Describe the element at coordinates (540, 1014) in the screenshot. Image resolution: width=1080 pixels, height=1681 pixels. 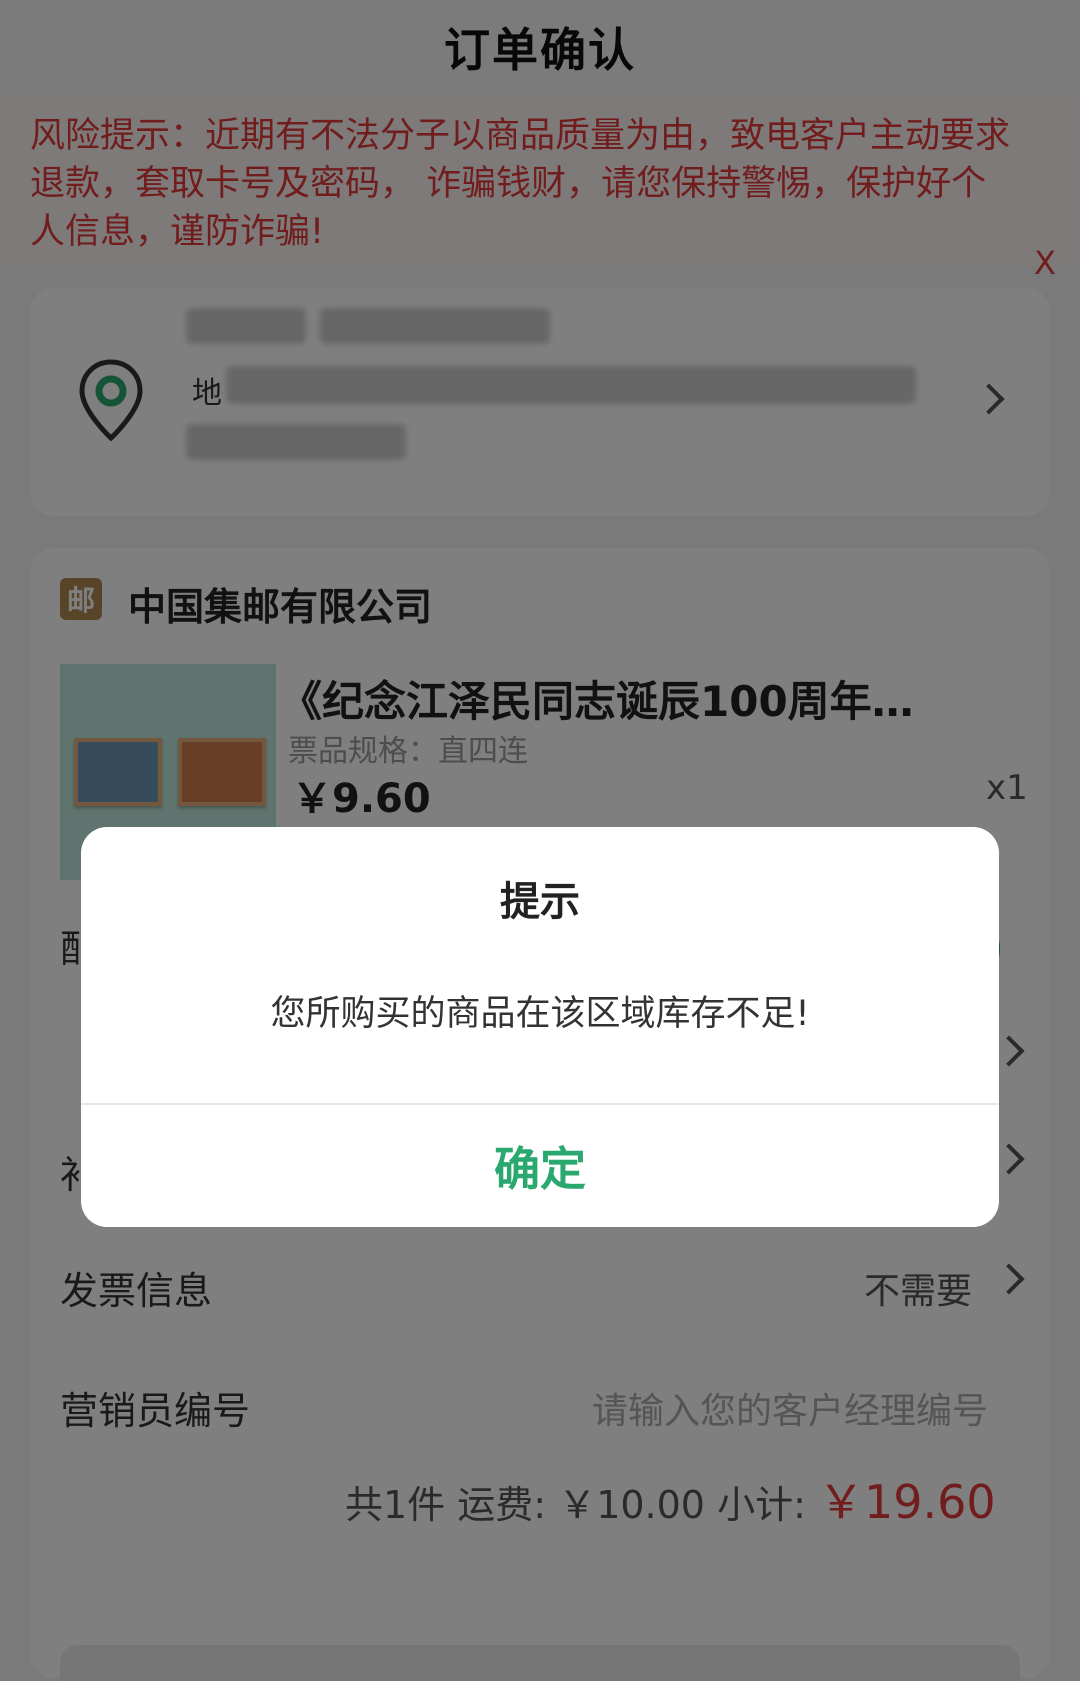
I see `dialog-message: 您所购买的商品在该区域库存不足!` at that location.